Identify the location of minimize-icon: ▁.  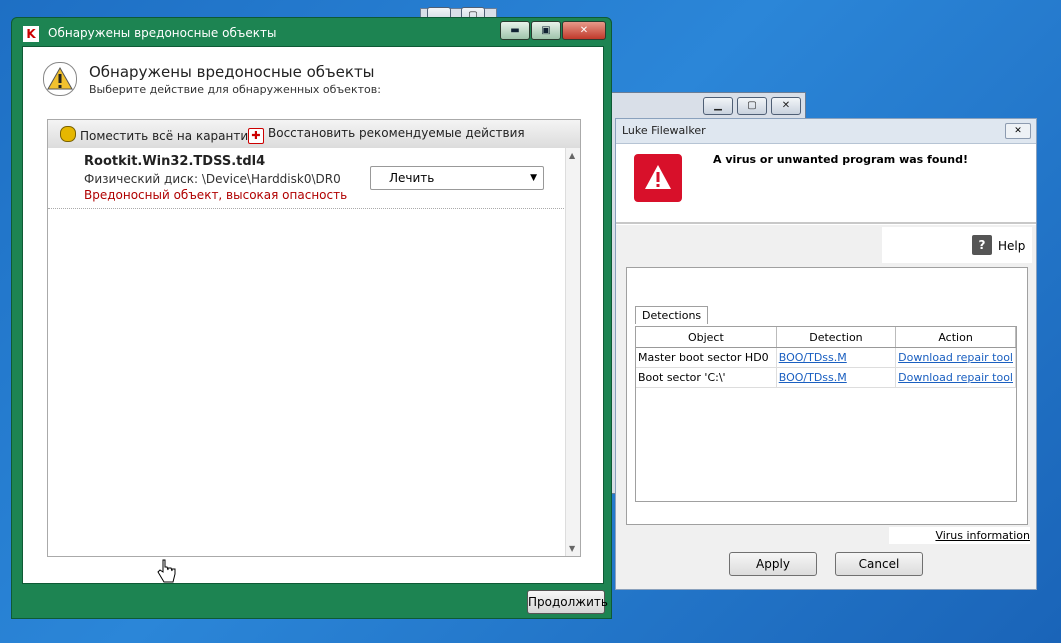
(718, 106).